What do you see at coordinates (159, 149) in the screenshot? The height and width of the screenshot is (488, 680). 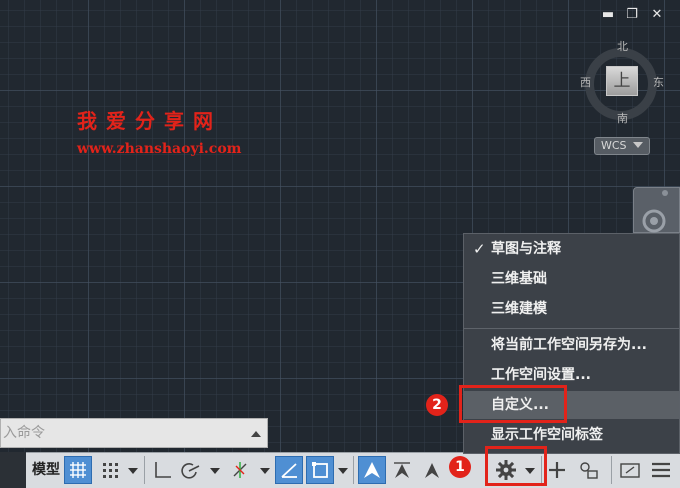 I see `watermark-url: www.zhanshaoyi.com` at bounding box center [159, 149].